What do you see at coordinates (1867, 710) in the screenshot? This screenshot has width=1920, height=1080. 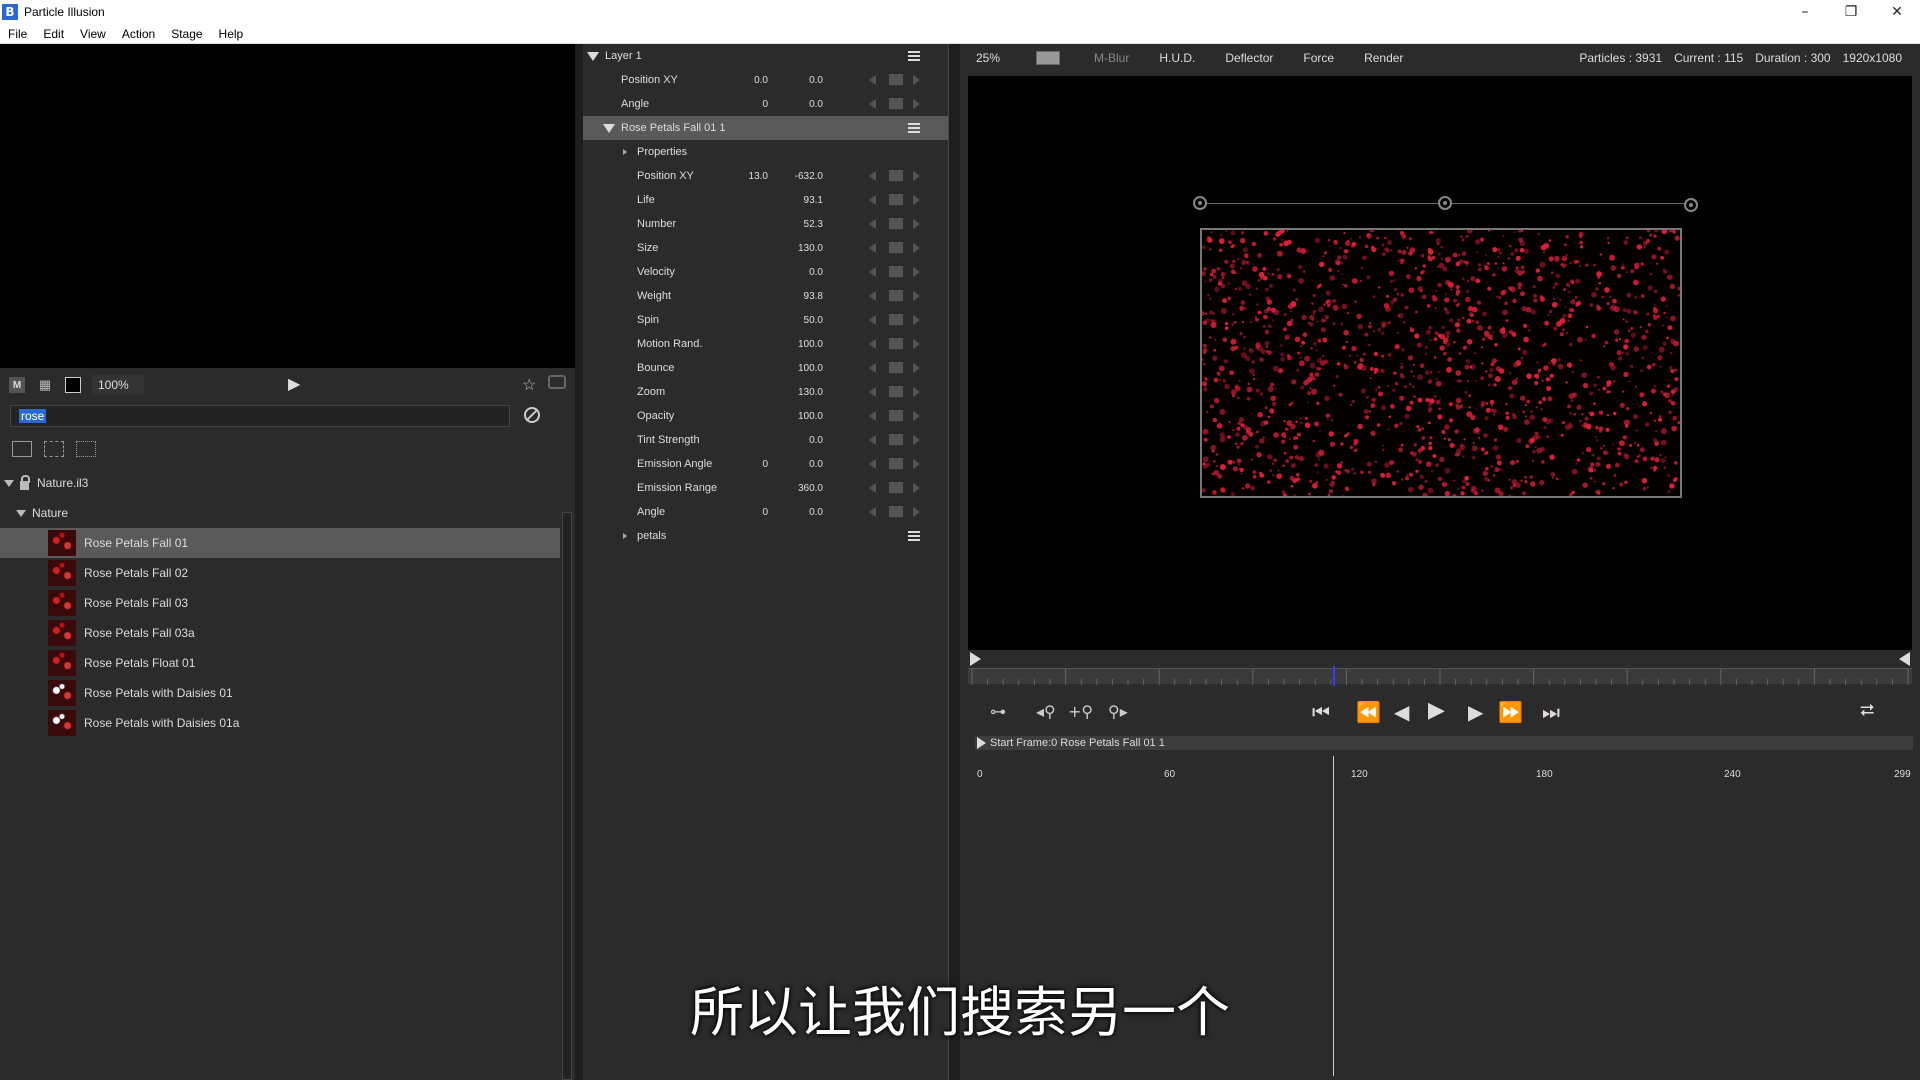 I see `loop-icon: ⮂` at bounding box center [1867, 710].